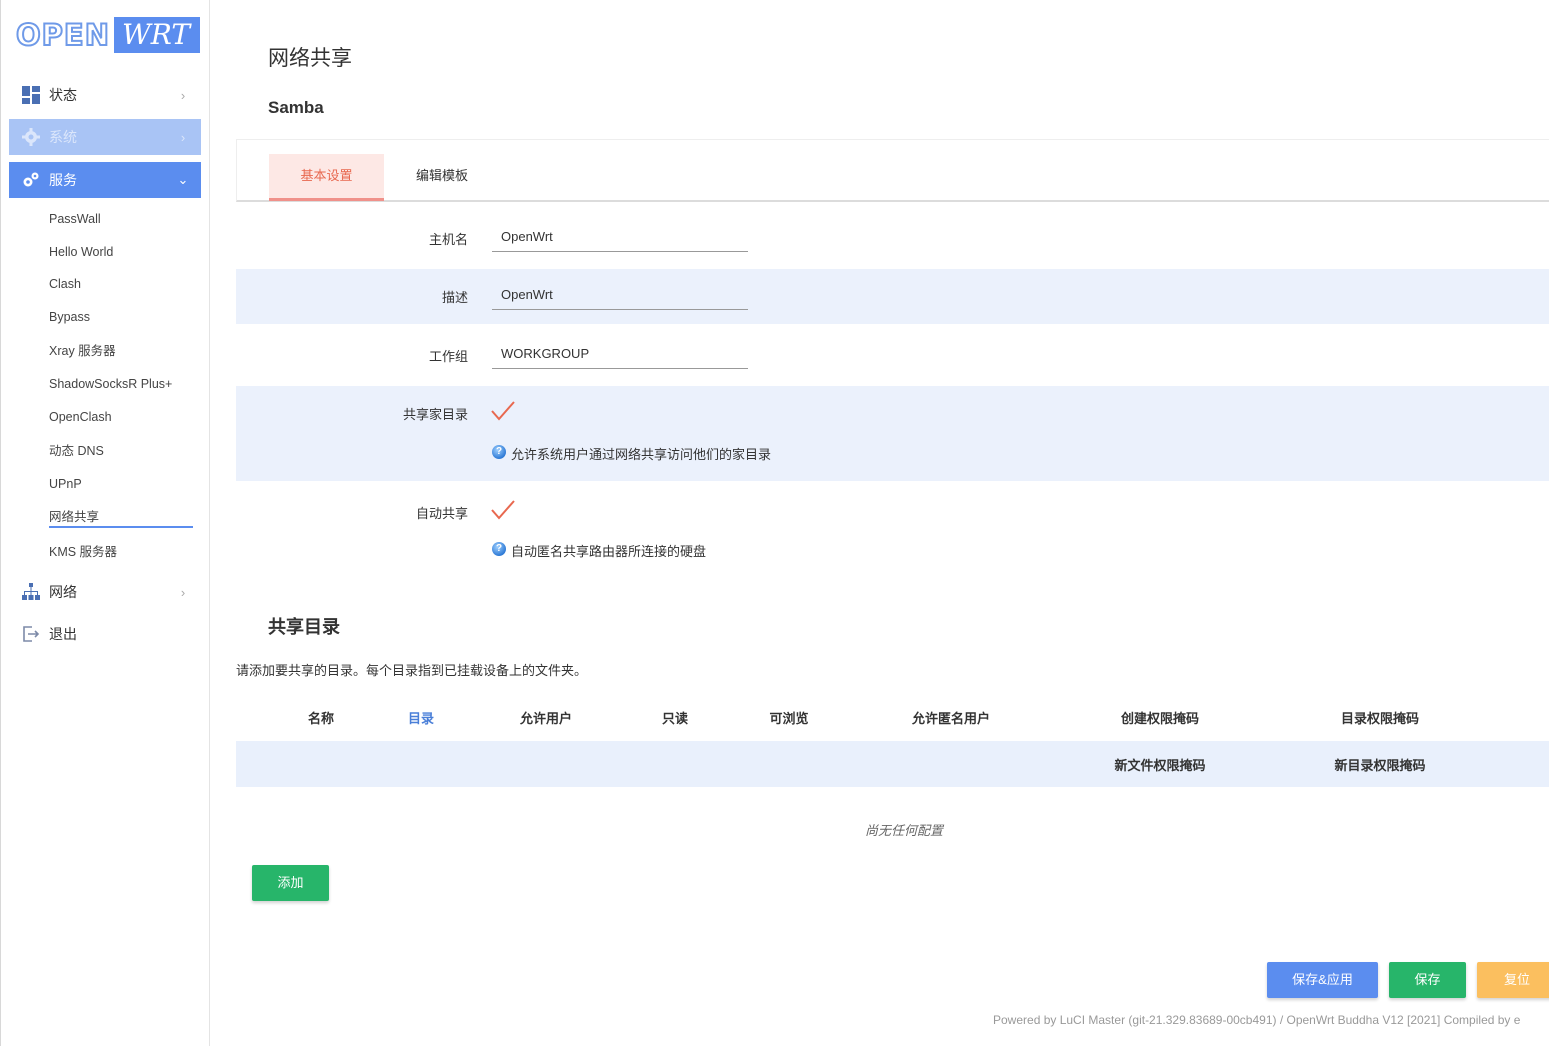  Describe the element at coordinates (609, 551) in the screenshot. I see `auto-share-hint-text: 自动匿名共享路由器所连接的硬盘` at that location.